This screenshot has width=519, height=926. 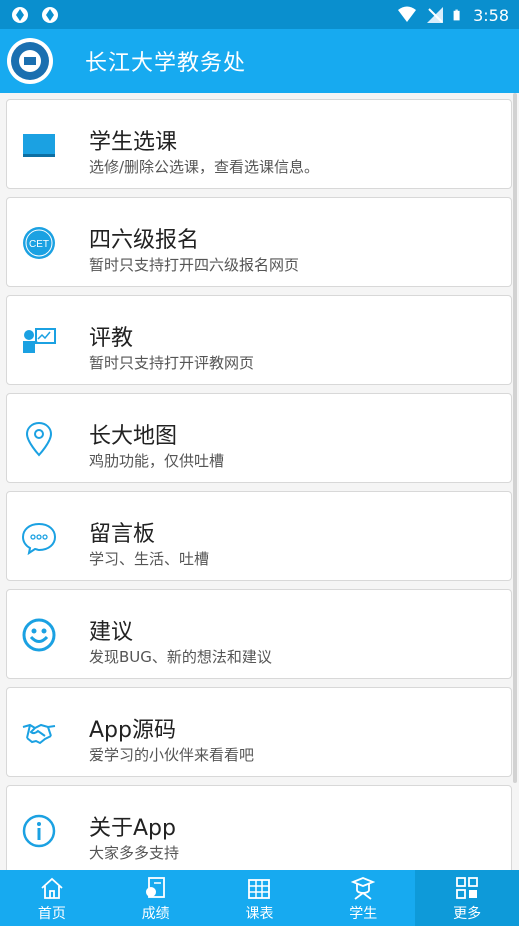 What do you see at coordinates (204, 167) in the screenshot?
I see `menu-item-subtitle: 选修/删除公选课，查看选课信息。` at bounding box center [204, 167].